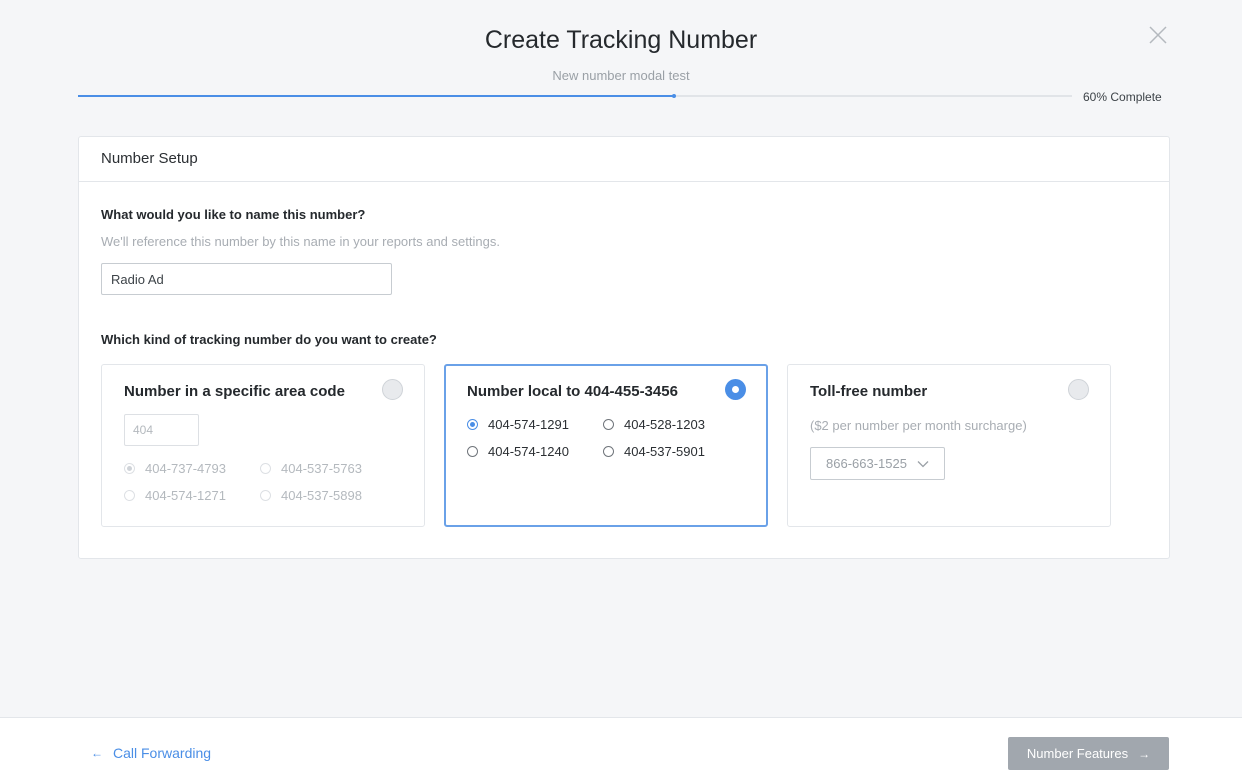 Image resolution: width=1242 pixels, height=780 pixels. What do you see at coordinates (185, 468) in the screenshot?
I see `number-label: 404-737-4793` at bounding box center [185, 468].